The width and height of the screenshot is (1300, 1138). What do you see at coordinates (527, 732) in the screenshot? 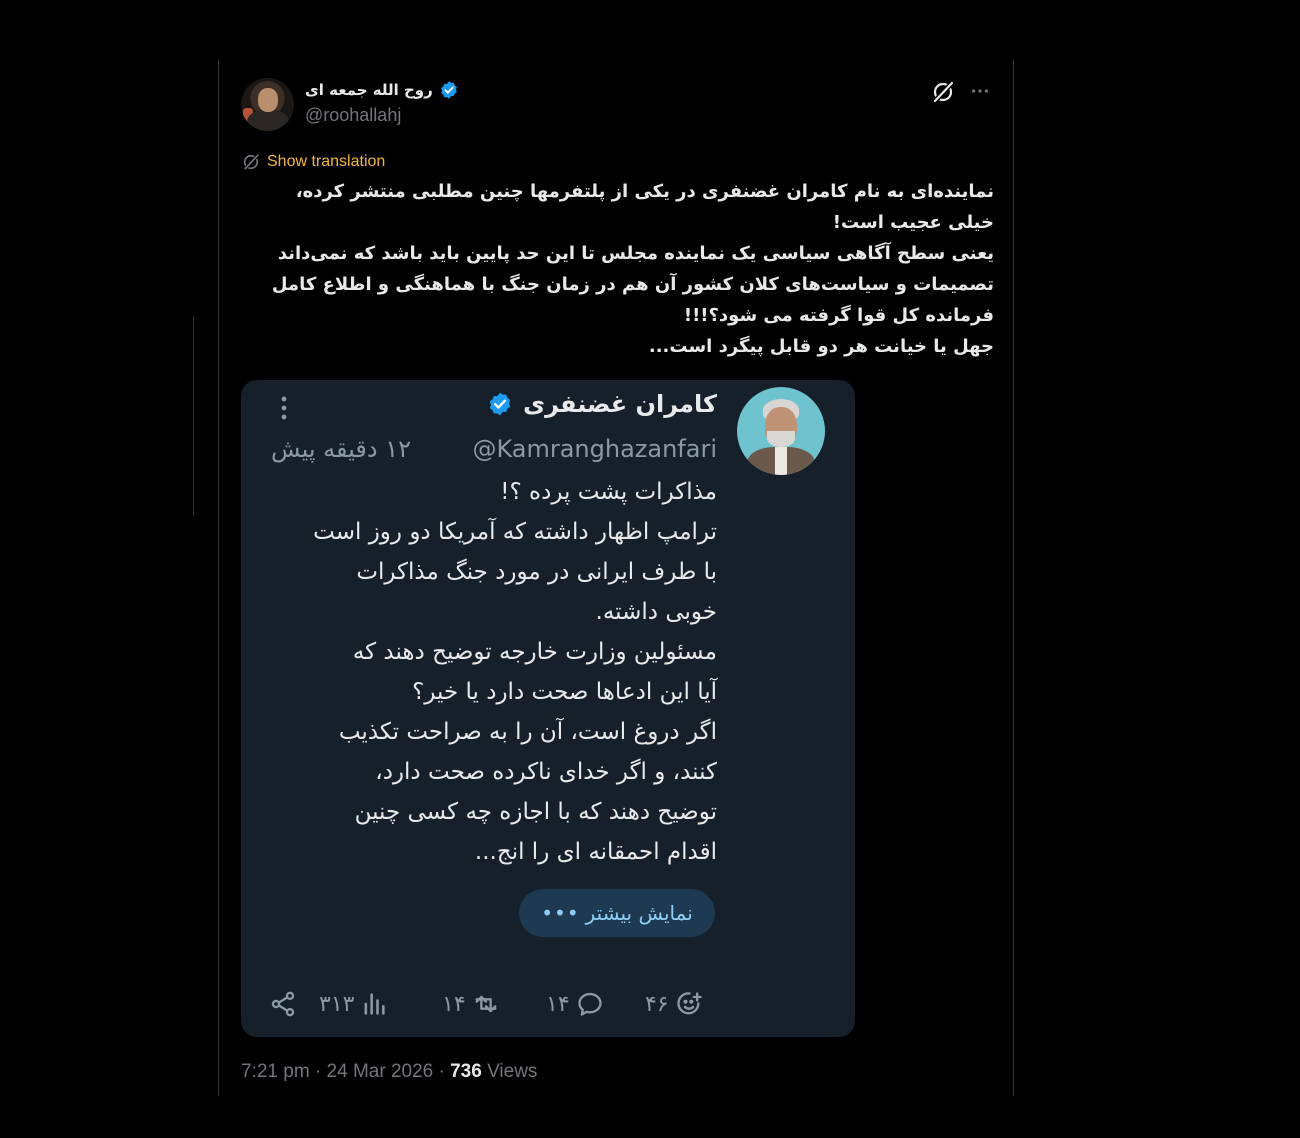
I see `quoted-text-line: اگر دروغ است، آن را به صراحت تکذیب` at bounding box center [527, 732].